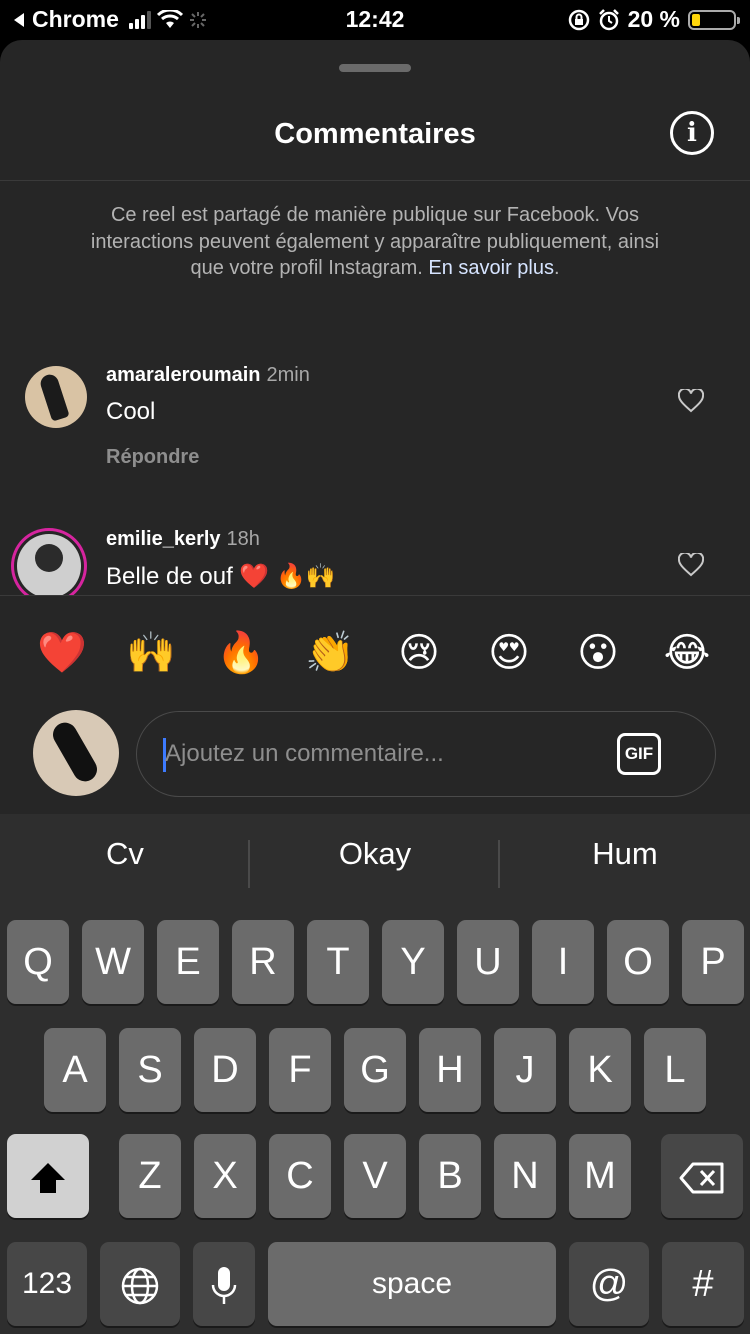  Describe the element at coordinates (151, 653) in the screenshot. I see `emoji-raised-hands: 🙌` at that location.